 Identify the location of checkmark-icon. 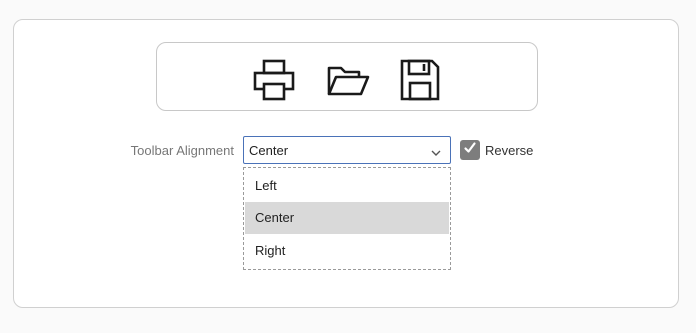
(470, 150).